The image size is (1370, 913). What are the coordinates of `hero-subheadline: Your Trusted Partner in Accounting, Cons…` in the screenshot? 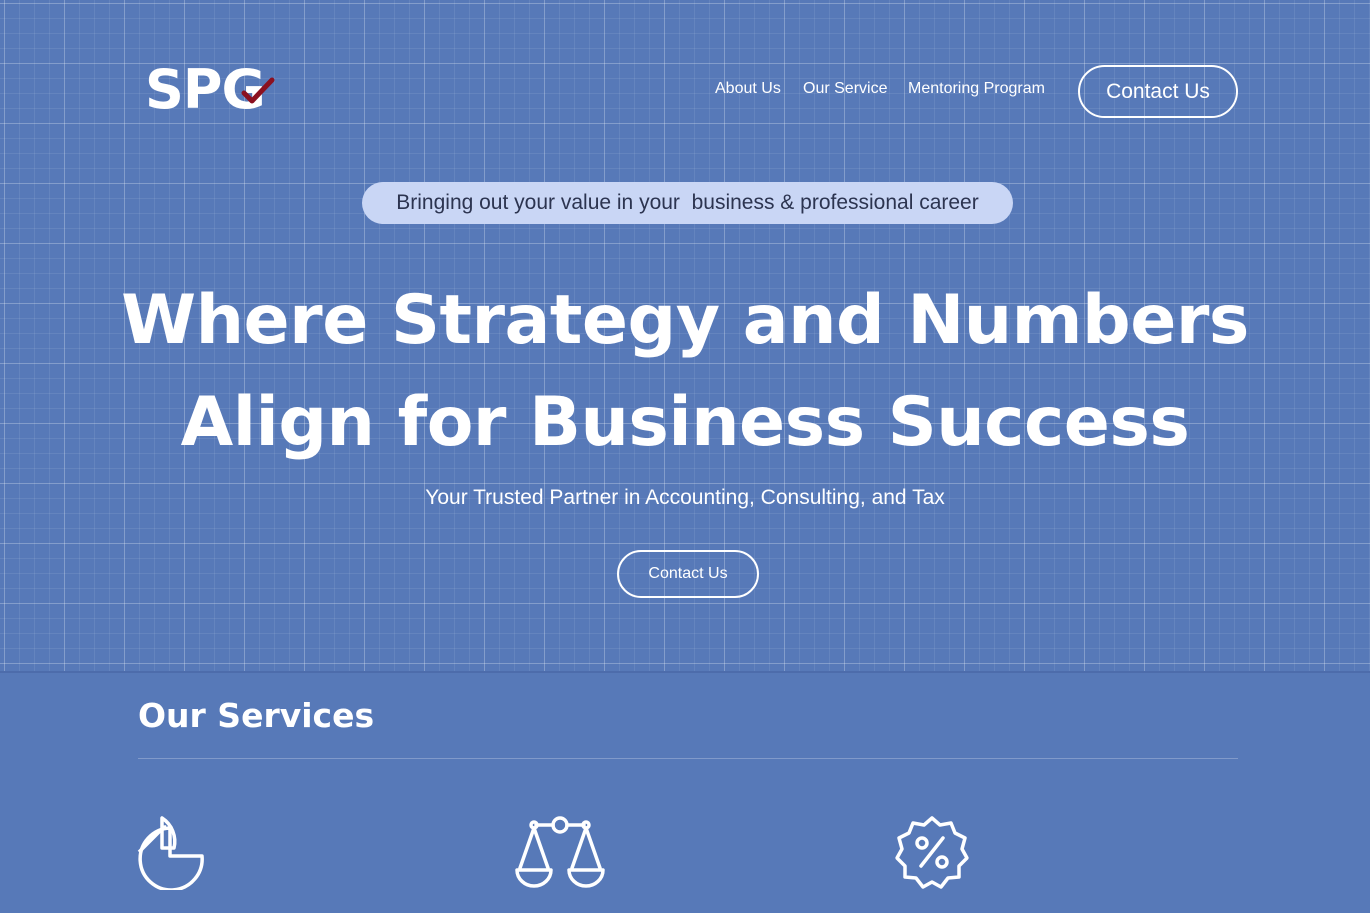 It's located at (685, 497).